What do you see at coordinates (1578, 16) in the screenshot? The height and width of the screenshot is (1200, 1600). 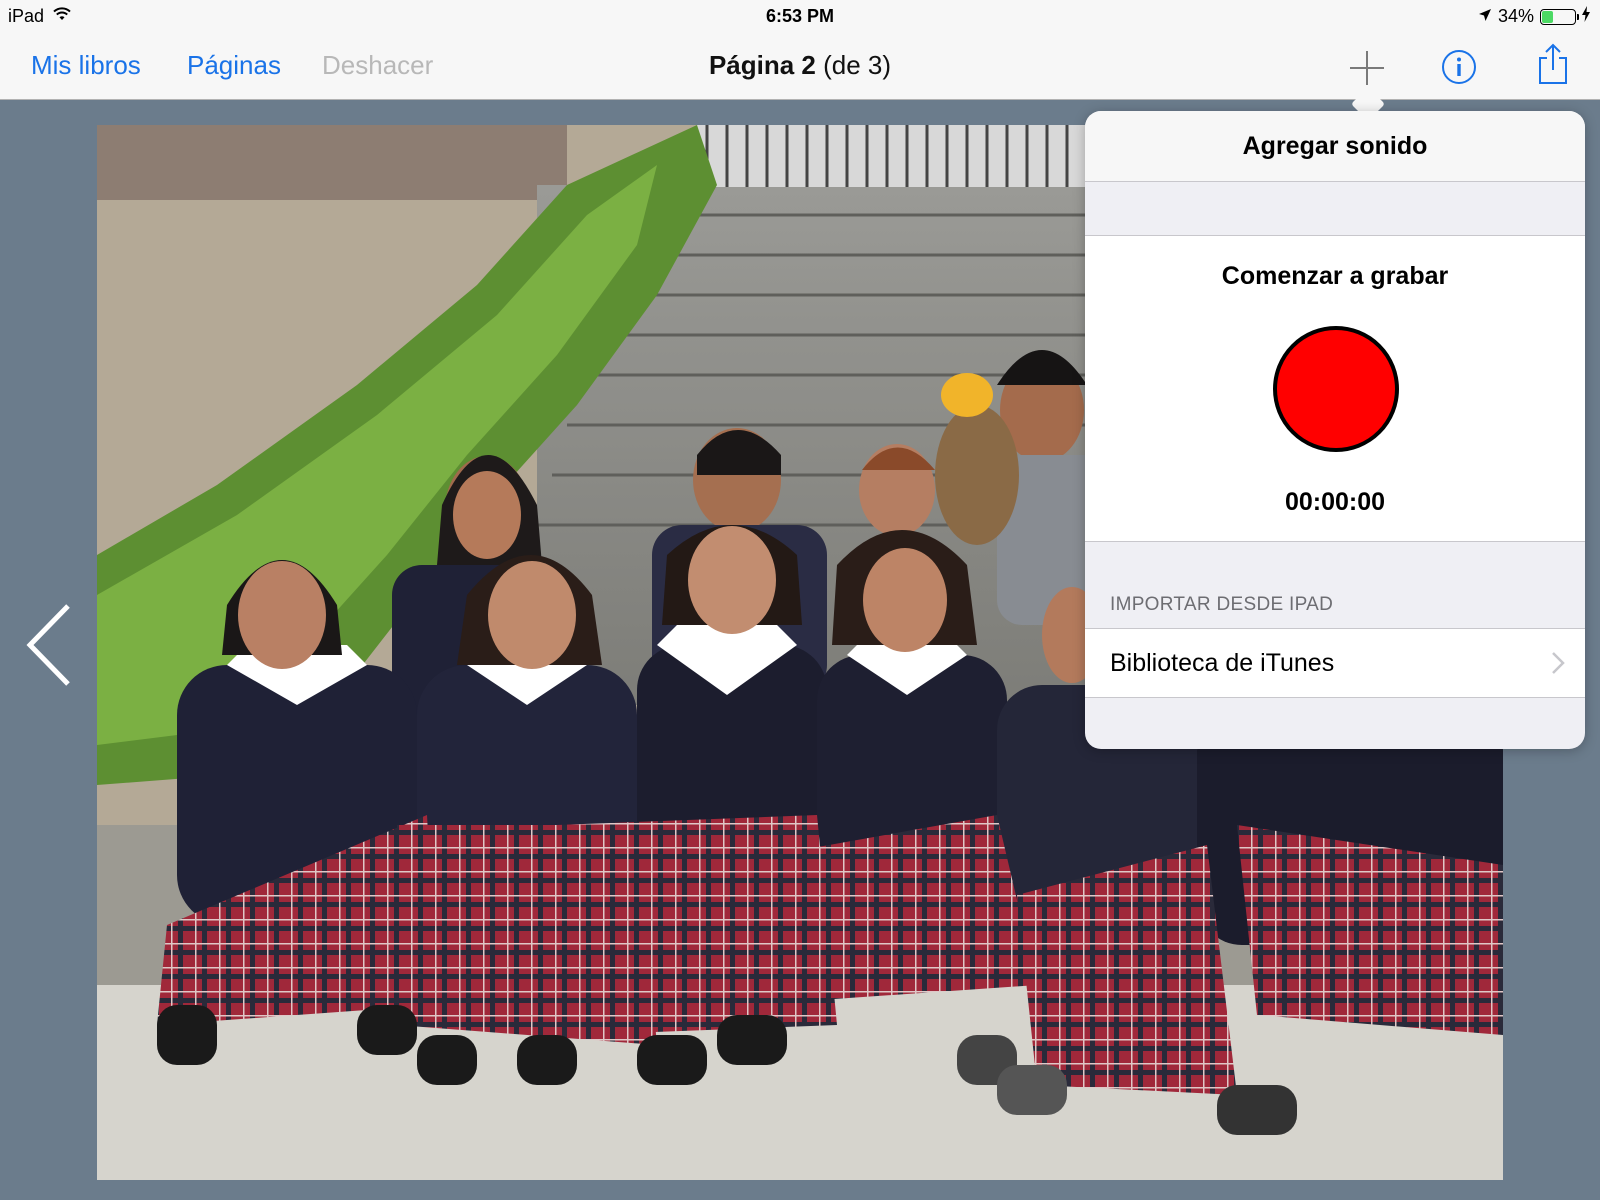 I see `battery-cap` at bounding box center [1578, 16].